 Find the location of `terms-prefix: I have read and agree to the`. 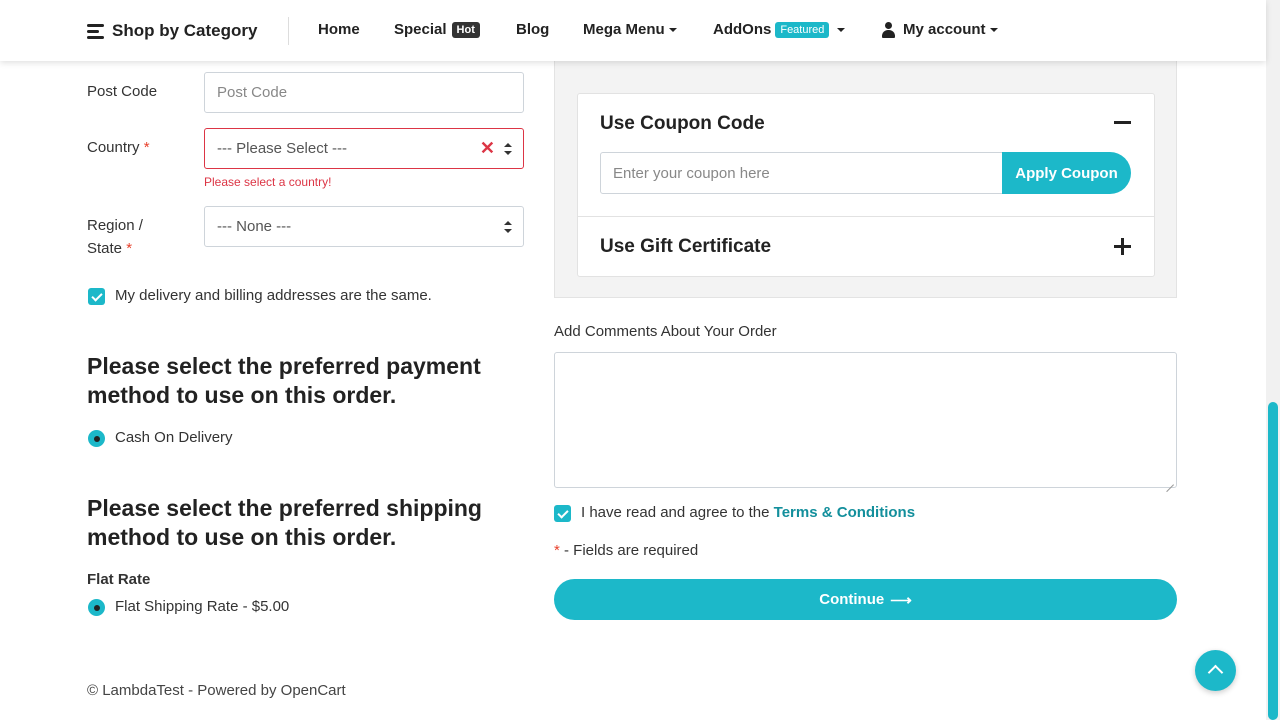

terms-prefix: I have read and agree to the is located at coordinates (675, 512).